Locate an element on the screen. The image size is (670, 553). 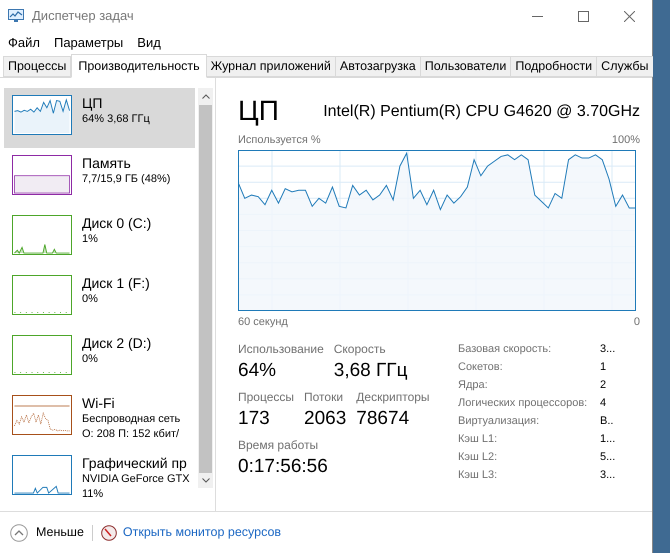
tab: Автозагрузка is located at coordinates (377, 66).